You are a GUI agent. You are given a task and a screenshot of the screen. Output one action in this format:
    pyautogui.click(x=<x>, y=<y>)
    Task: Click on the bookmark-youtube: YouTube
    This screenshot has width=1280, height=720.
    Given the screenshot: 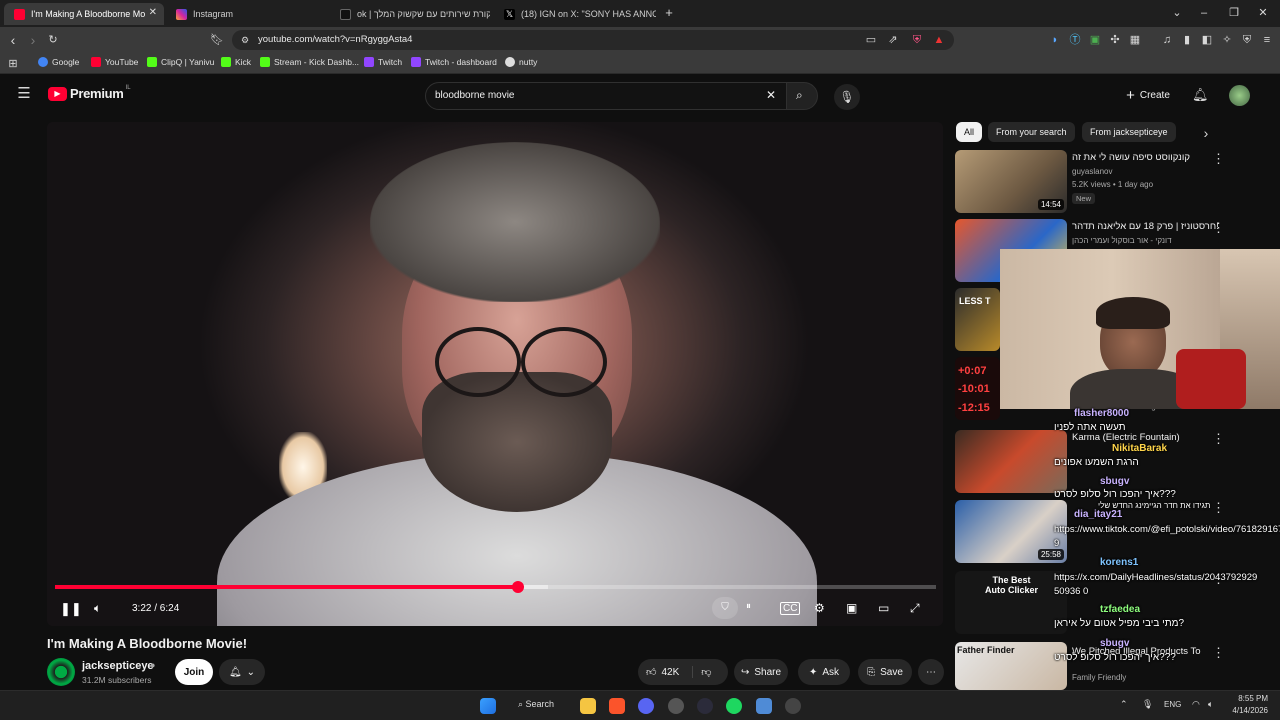 What is the action you would take?
    pyautogui.click(x=114, y=62)
    